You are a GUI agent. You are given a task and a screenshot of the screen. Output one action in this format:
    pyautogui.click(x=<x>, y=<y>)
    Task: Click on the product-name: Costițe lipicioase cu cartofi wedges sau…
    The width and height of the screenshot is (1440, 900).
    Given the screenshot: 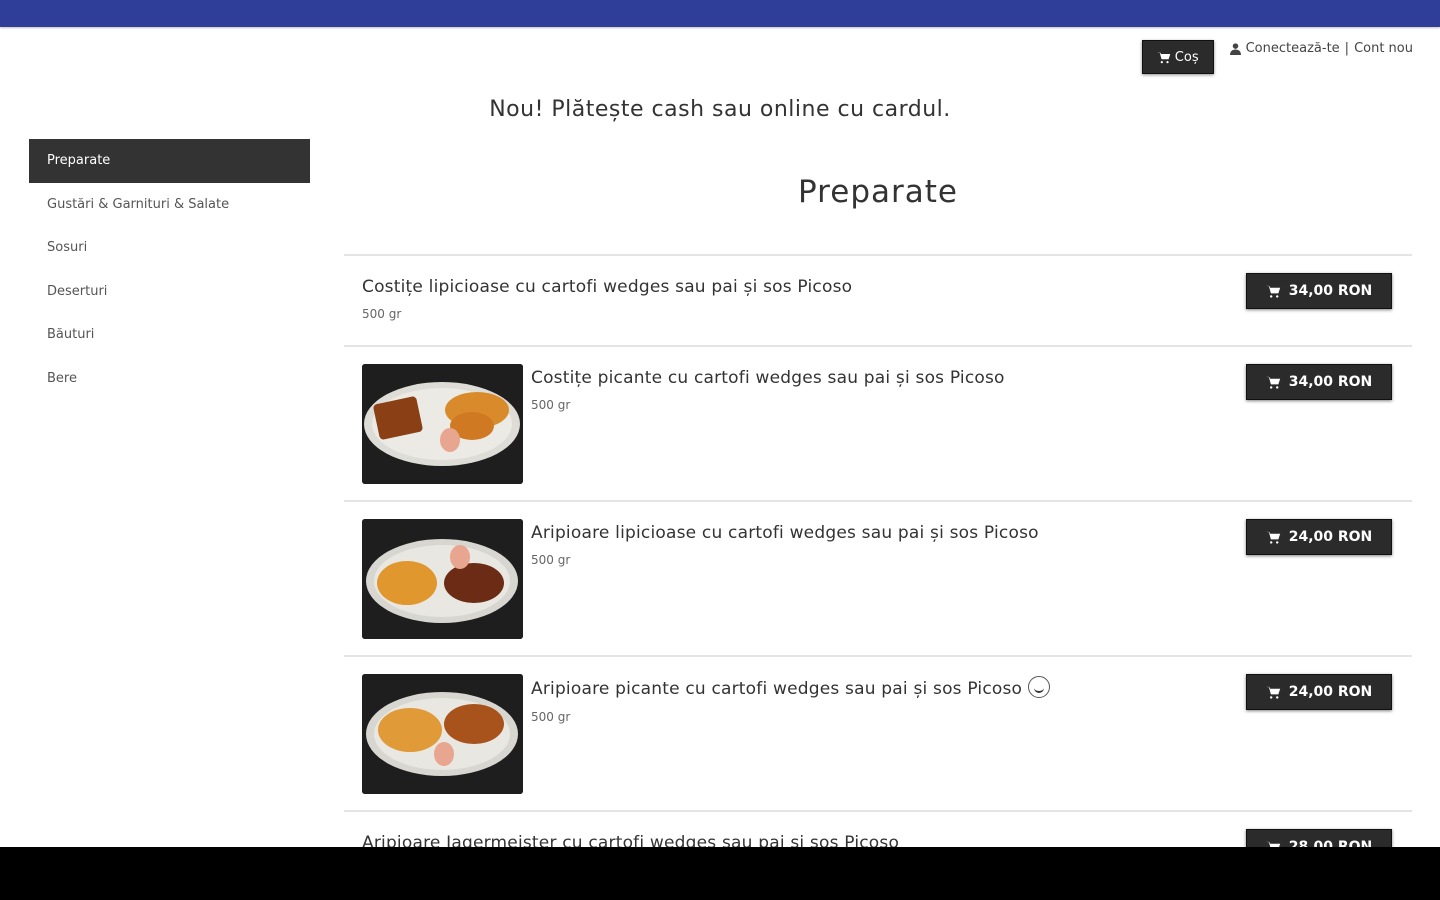 What is the action you would take?
    pyautogui.click(x=607, y=287)
    